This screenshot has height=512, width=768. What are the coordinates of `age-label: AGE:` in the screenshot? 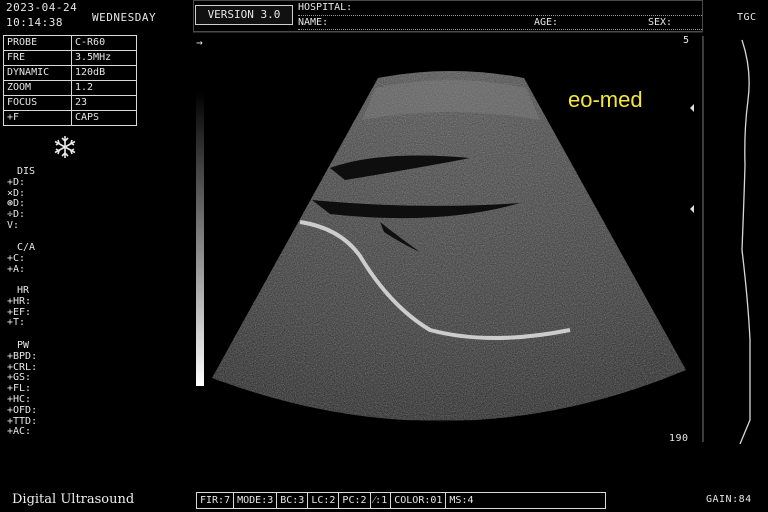 It's located at (546, 23).